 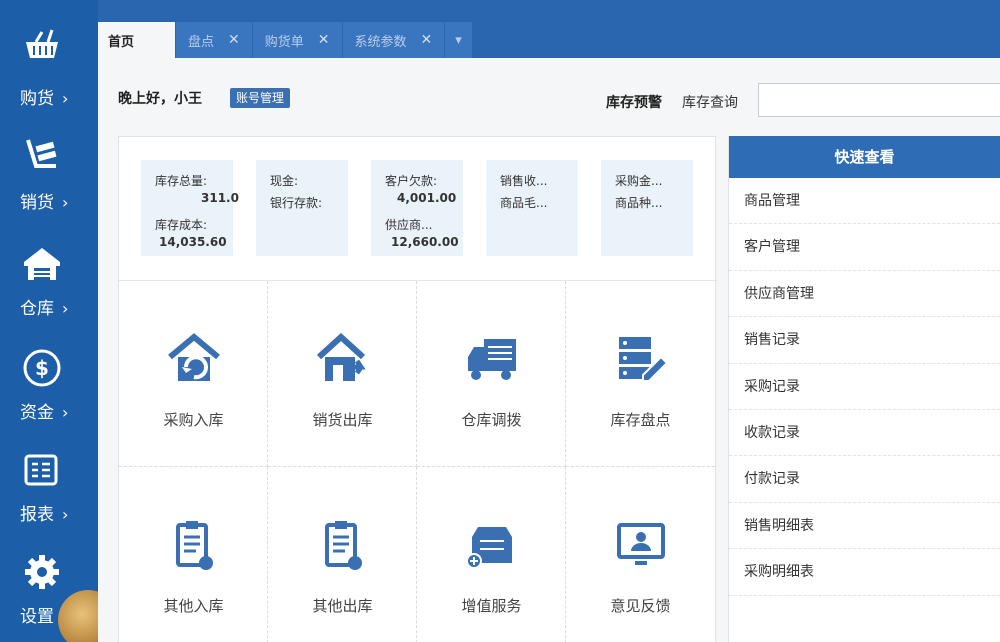 I want to click on server-edit-icon, so click(x=644, y=359).